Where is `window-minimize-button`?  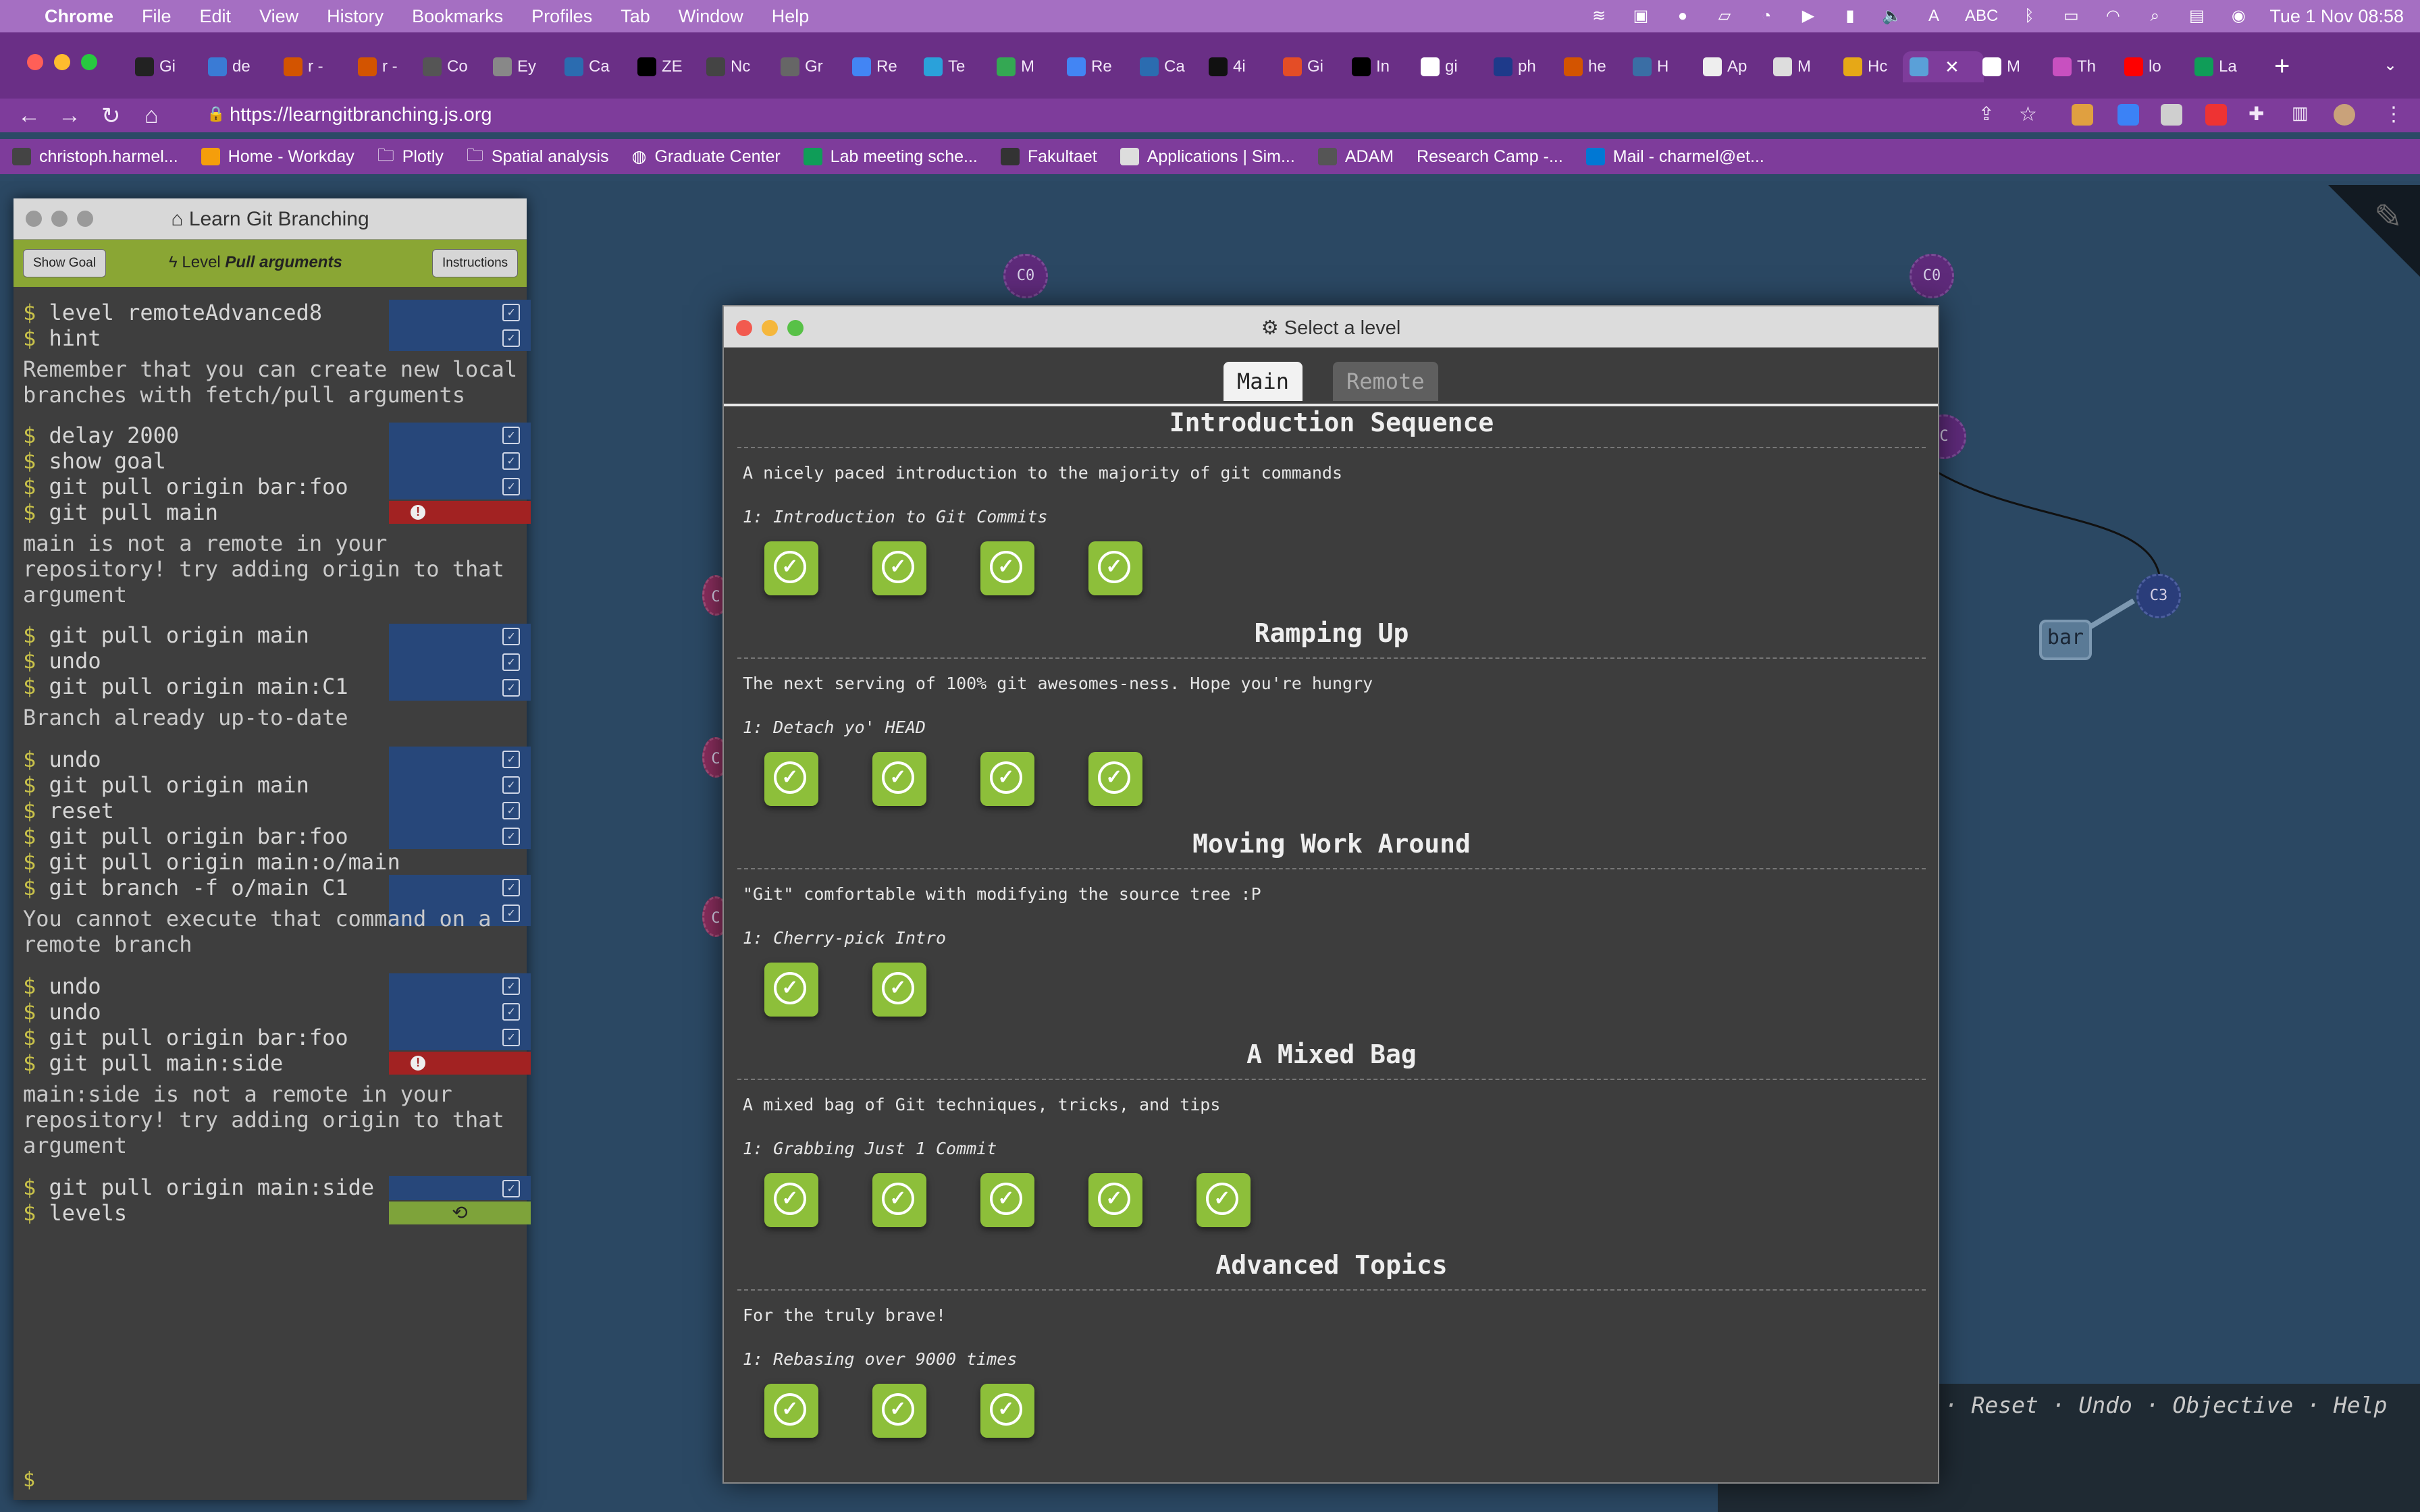 window-minimize-button is located at coordinates (62, 62).